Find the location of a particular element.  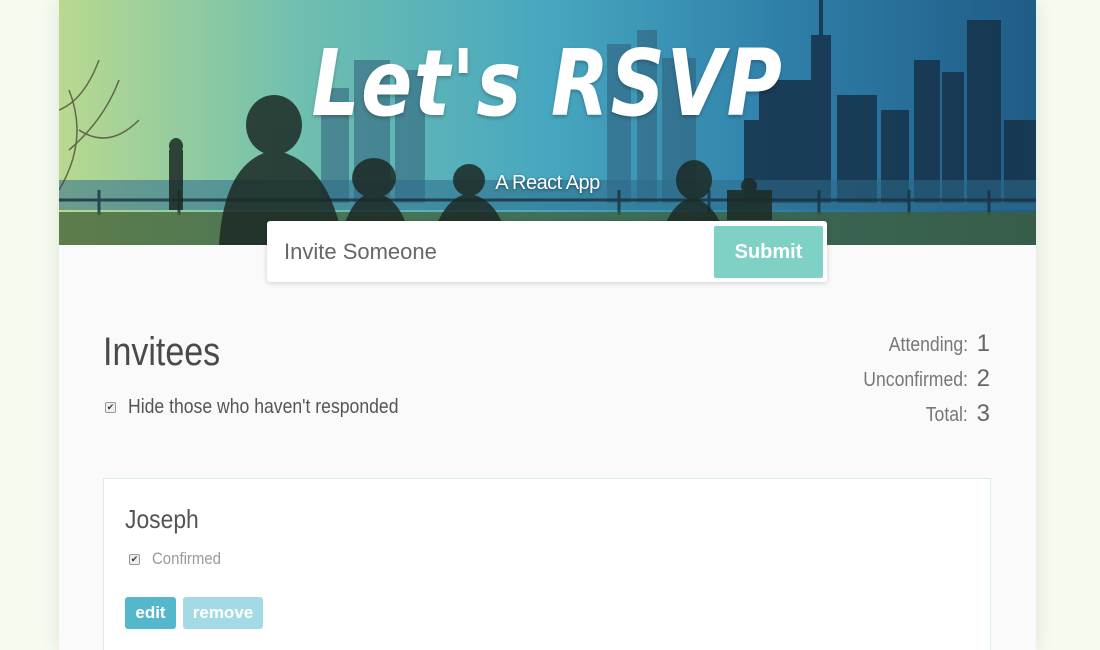

confirmed-checkbox: ✔ is located at coordinates (134, 559).